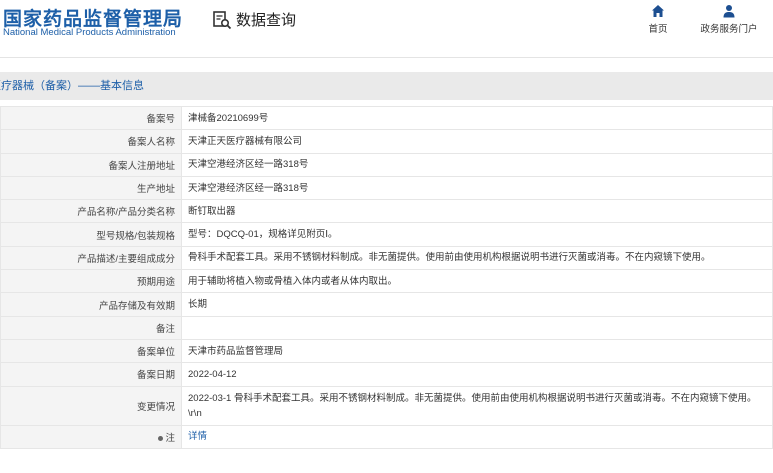 The width and height of the screenshot is (773, 473). What do you see at coordinates (222, 20) in the screenshot?
I see `document-search-icon` at bounding box center [222, 20].